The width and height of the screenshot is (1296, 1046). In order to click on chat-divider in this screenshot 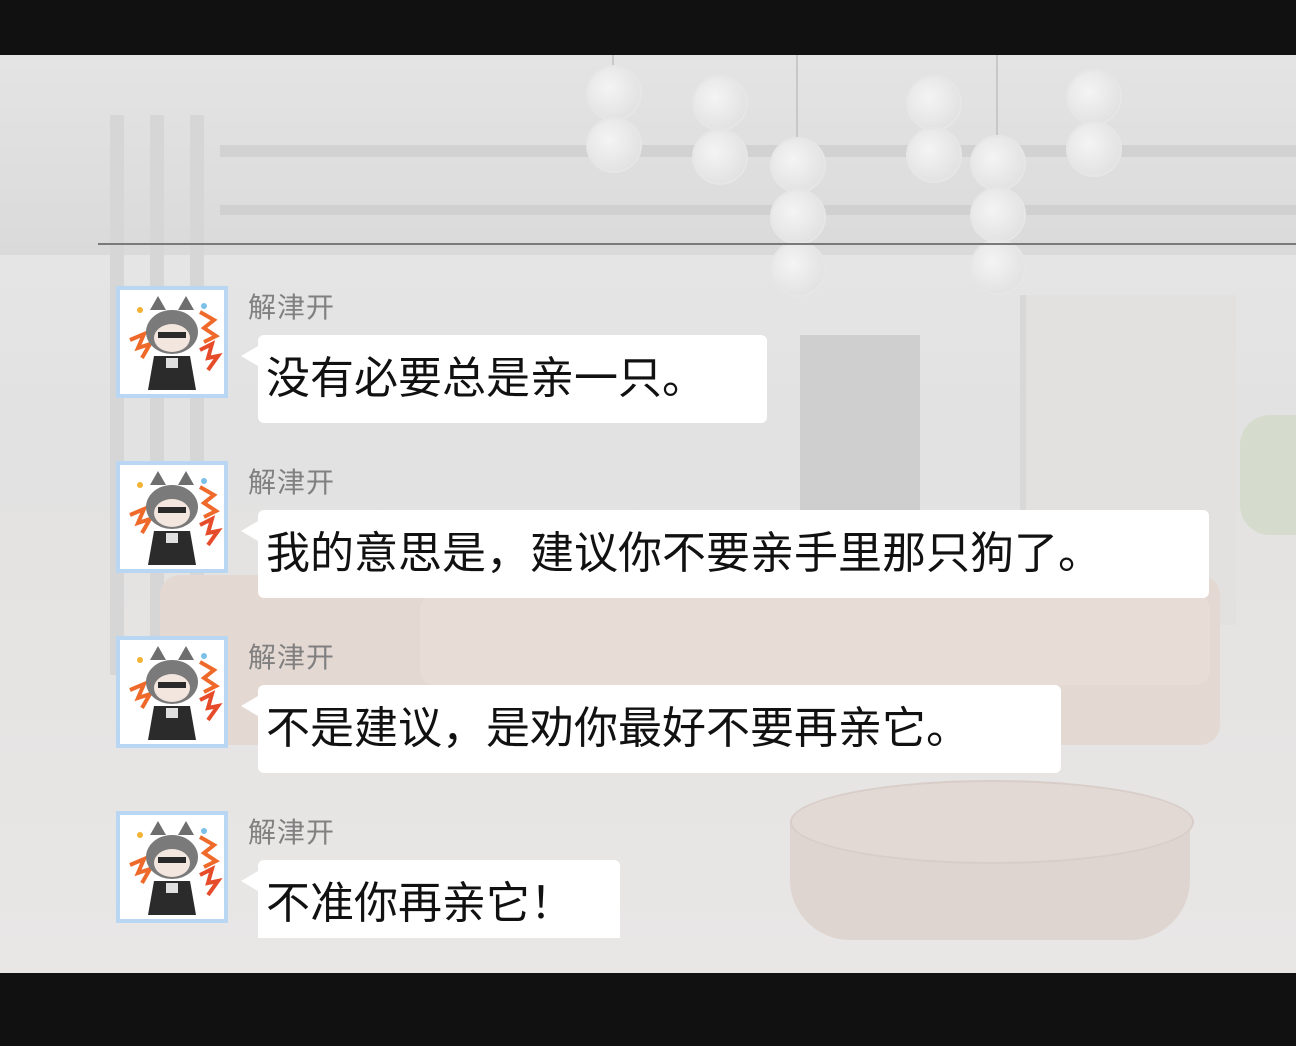, I will do `click(697, 244)`.